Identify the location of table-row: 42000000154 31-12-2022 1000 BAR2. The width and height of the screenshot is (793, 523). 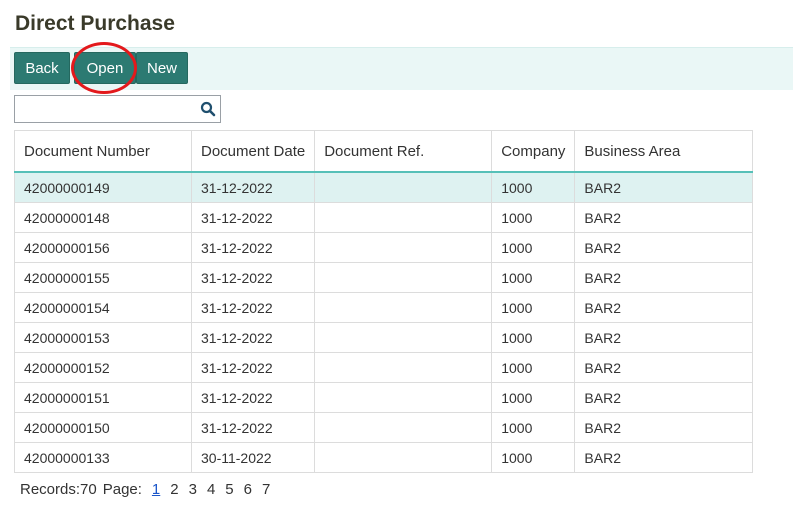
(384, 307).